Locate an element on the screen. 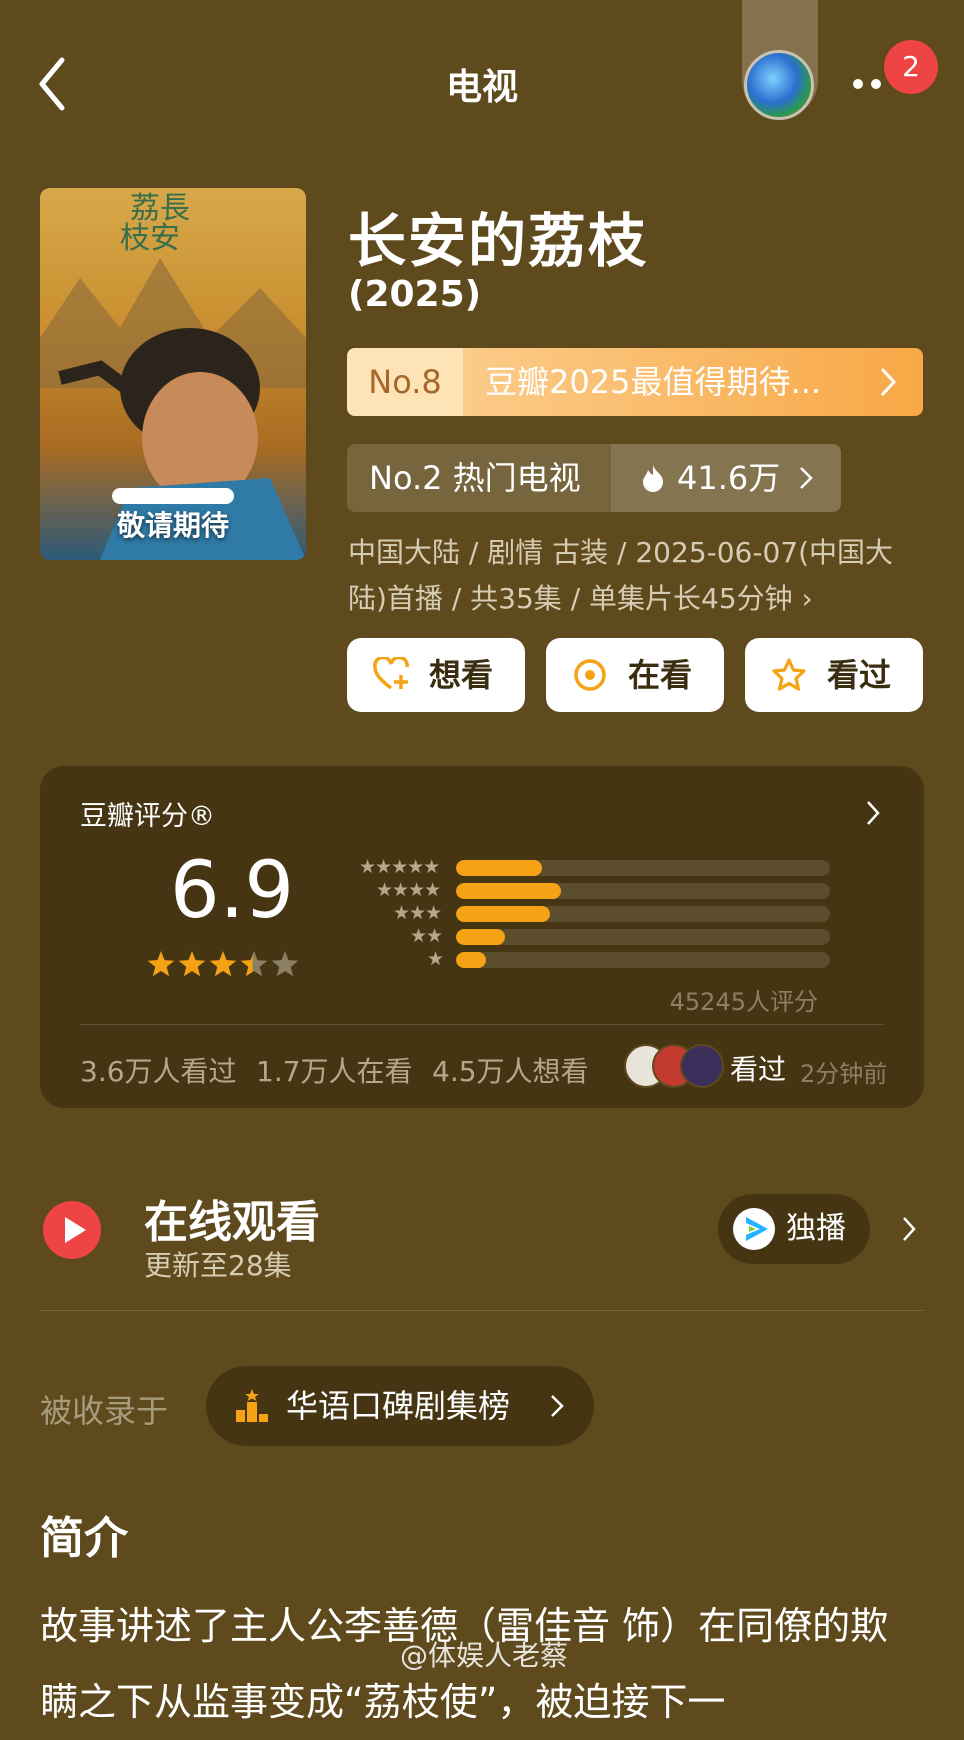 The width and height of the screenshot is (964, 1740). ranking-hot-tv: No.2 热门电视 41.6万 is located at coordinates (594, 478).